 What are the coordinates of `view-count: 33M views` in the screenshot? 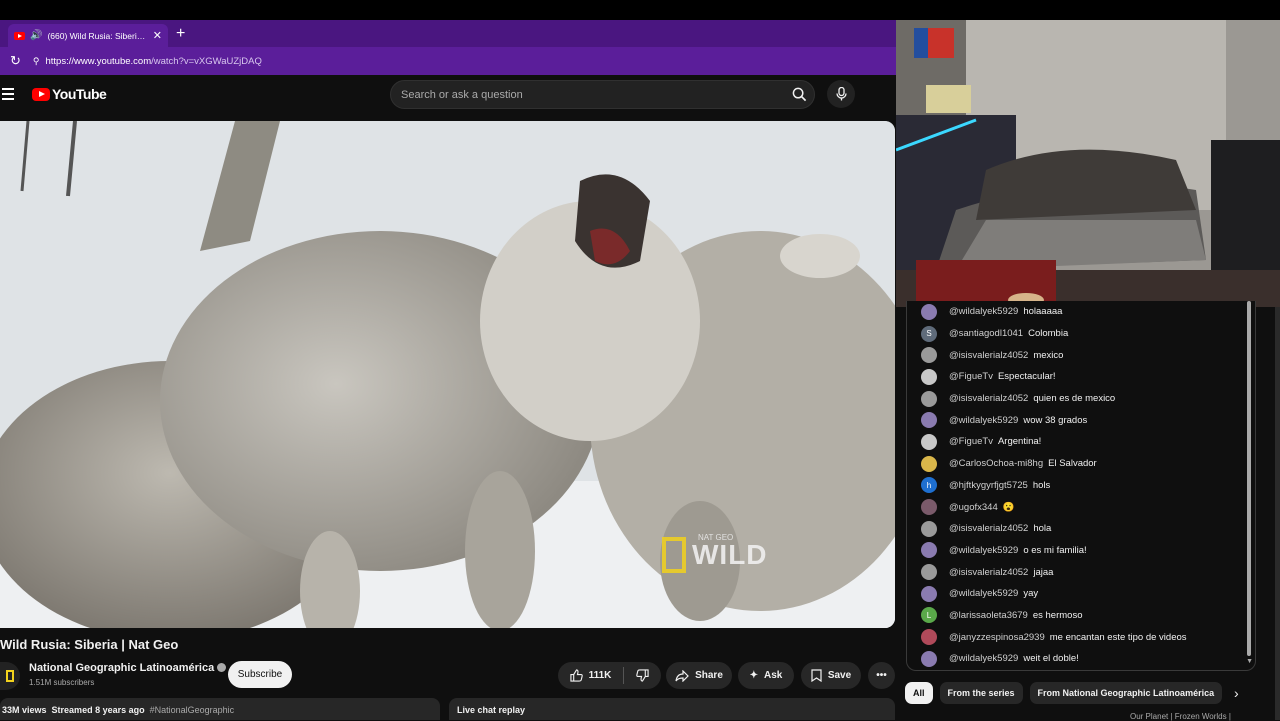 It's located at (24, 710).